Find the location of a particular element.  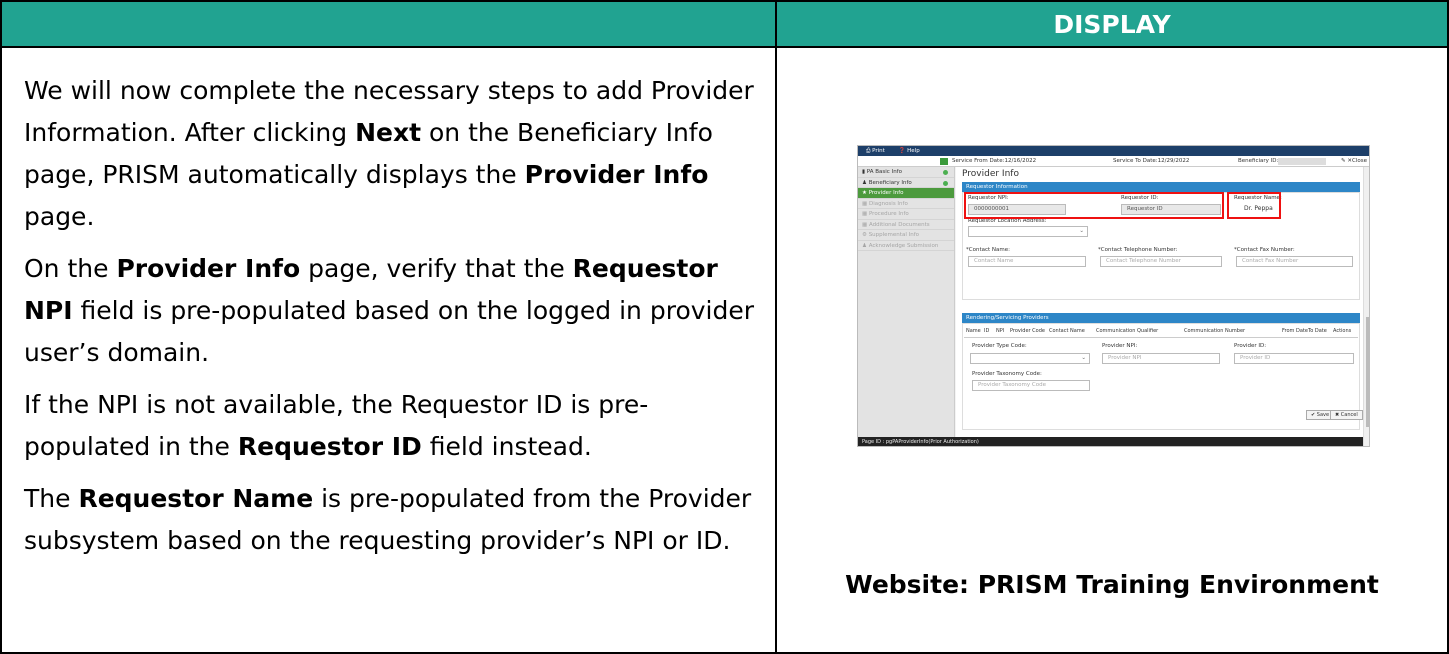

help-link: ❓ Help is located at coordinates (912, 151).